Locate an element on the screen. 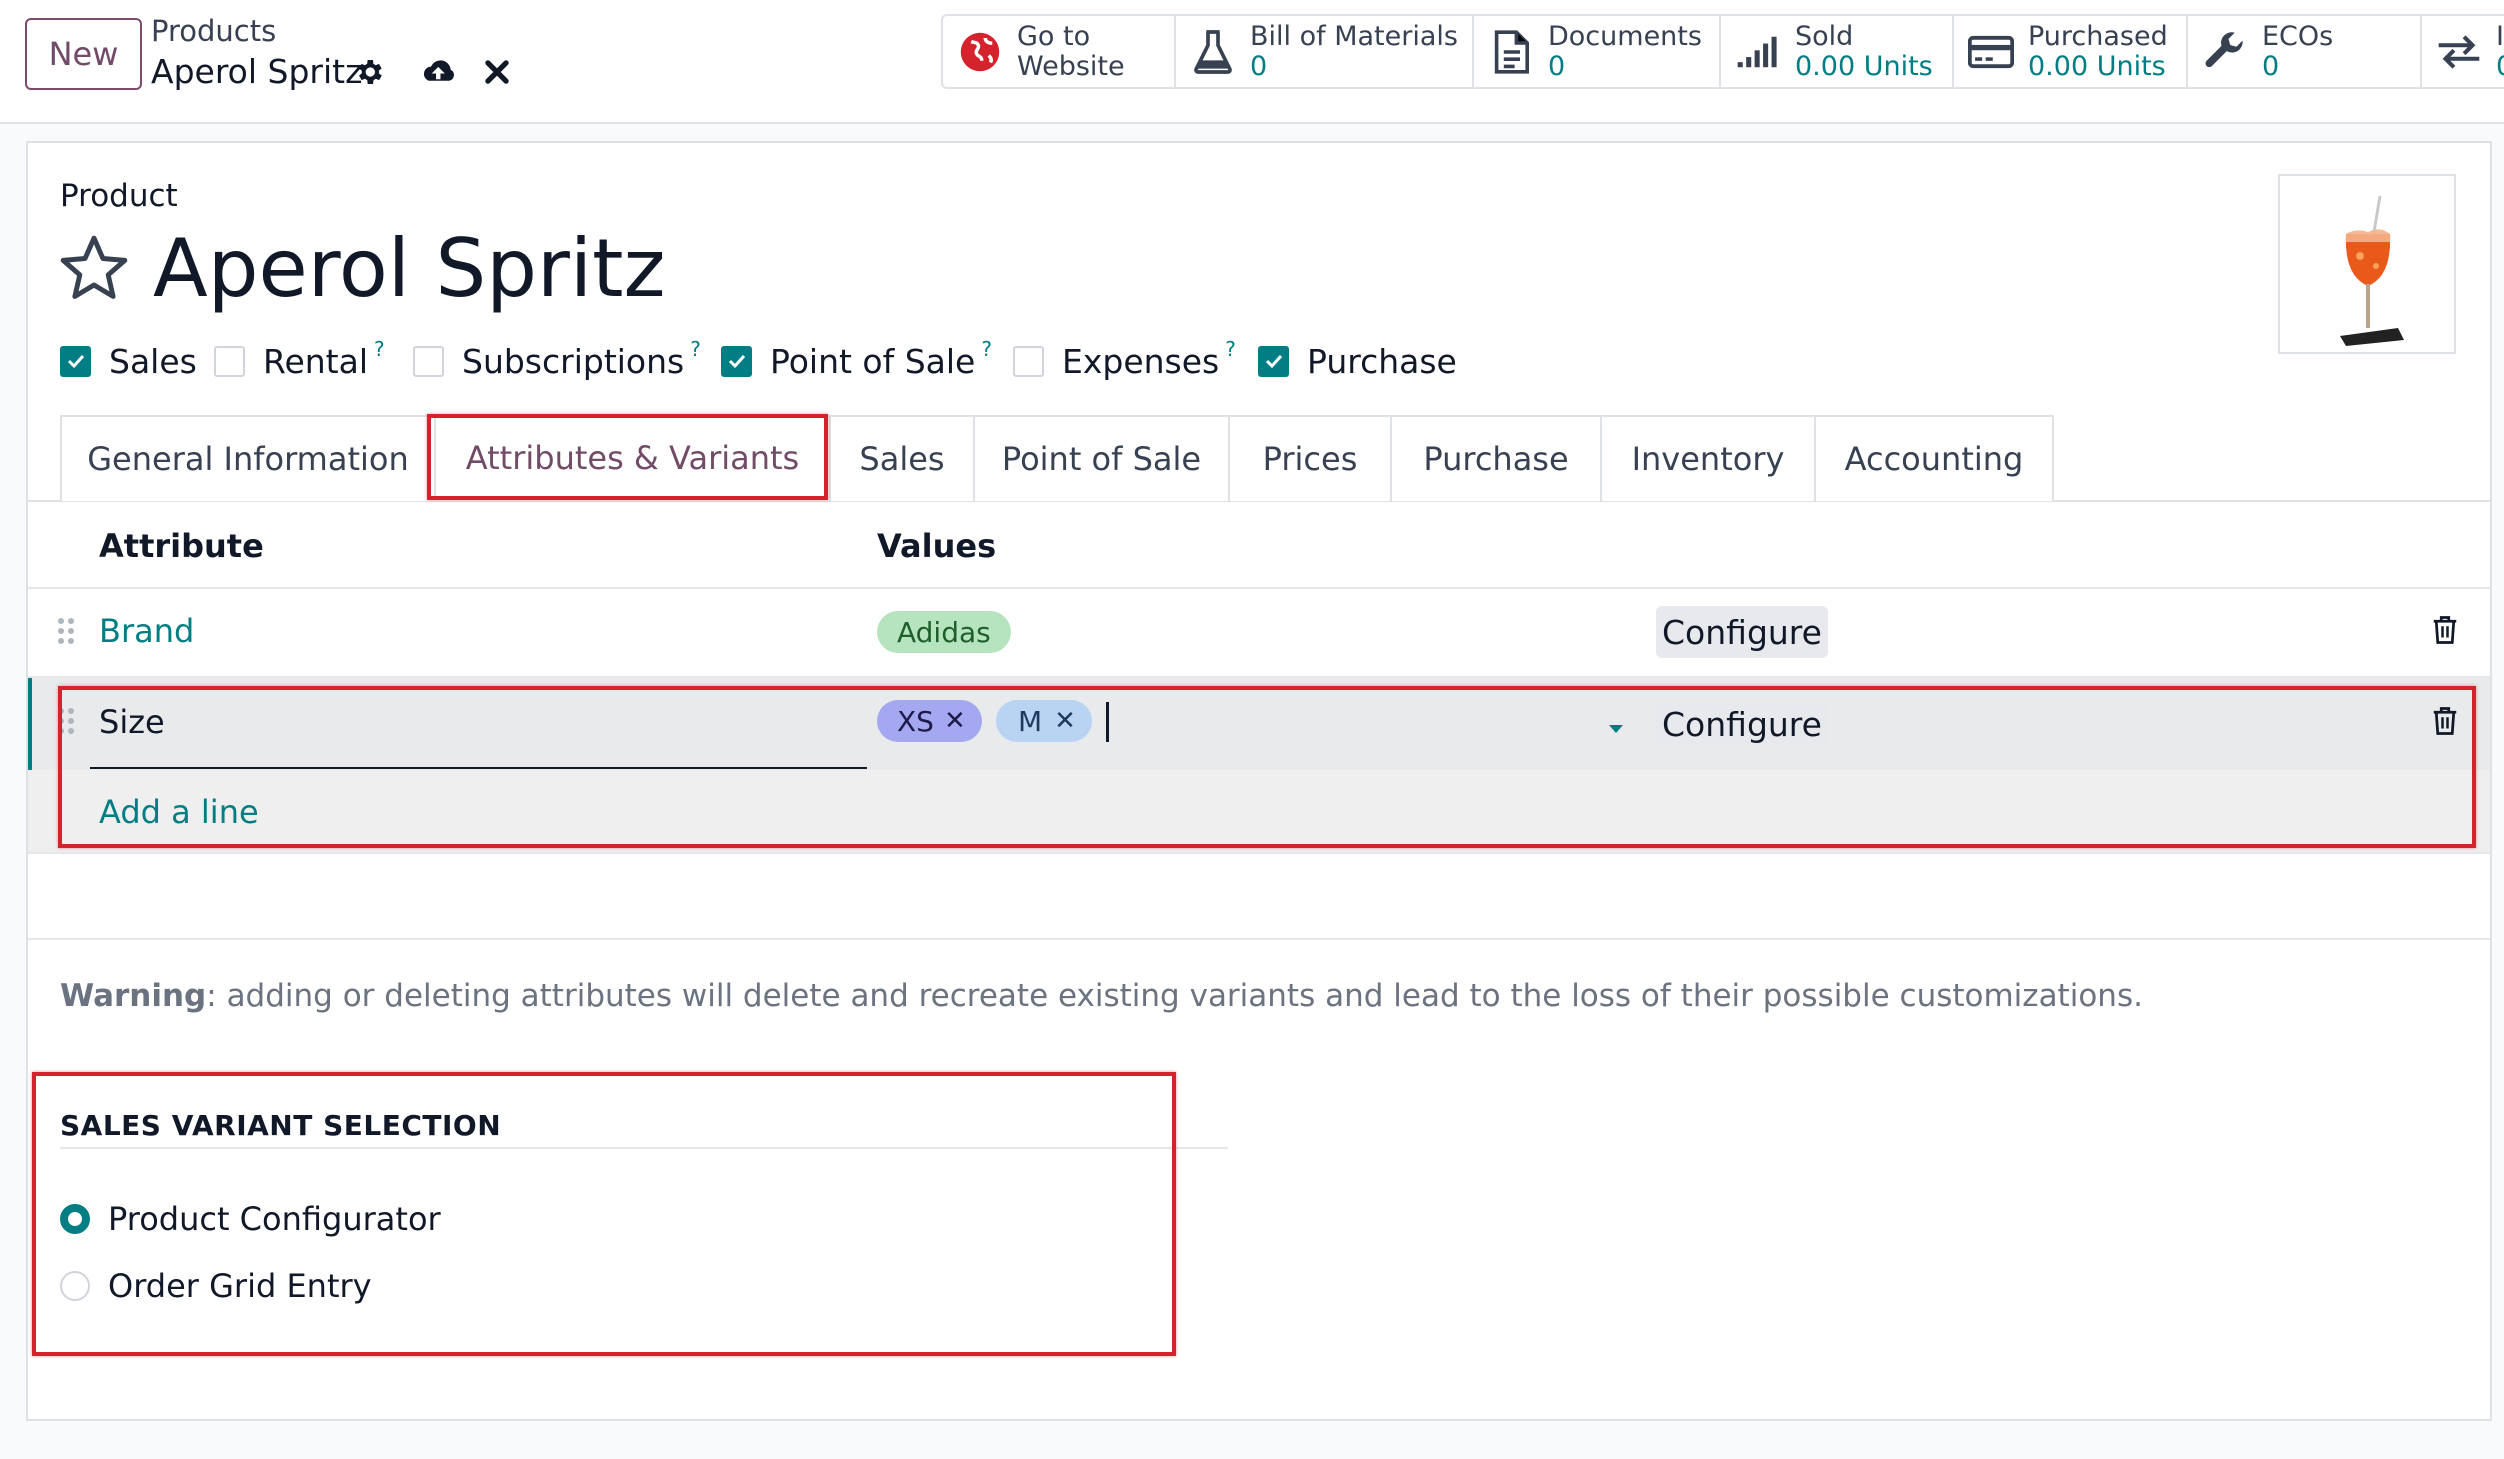 Image resolution: width=2504 pixels, height=1459 pixels. row-edit-indicator is located at coordinates (30, 724).